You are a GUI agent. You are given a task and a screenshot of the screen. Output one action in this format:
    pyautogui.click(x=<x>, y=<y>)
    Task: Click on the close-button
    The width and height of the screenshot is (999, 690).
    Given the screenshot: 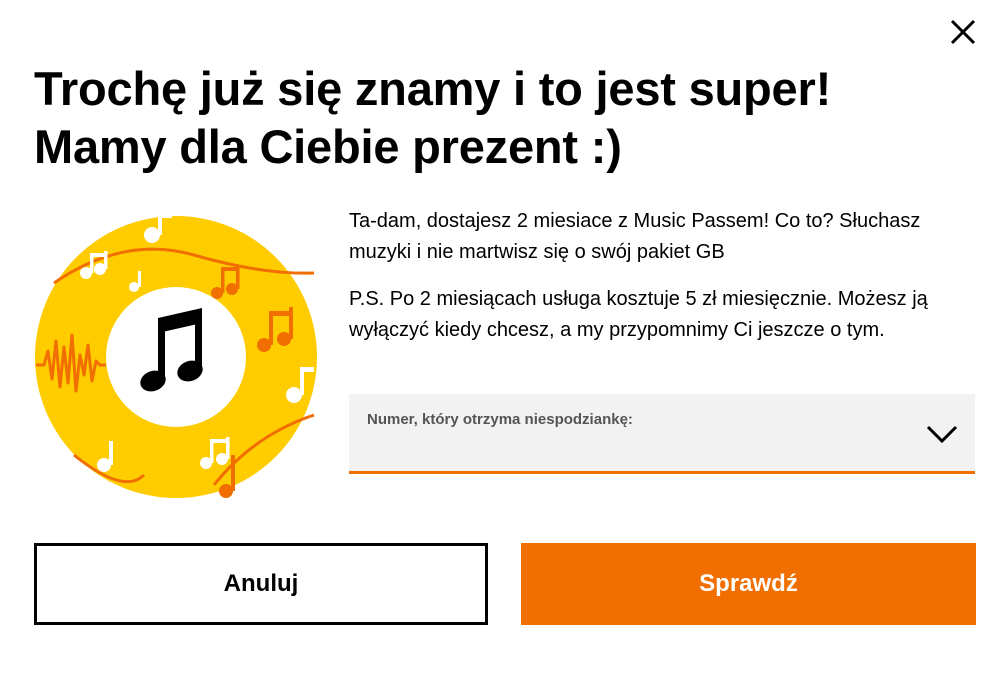 What is the action you would take?
    pyautogui.click(x=963, y=32)
    